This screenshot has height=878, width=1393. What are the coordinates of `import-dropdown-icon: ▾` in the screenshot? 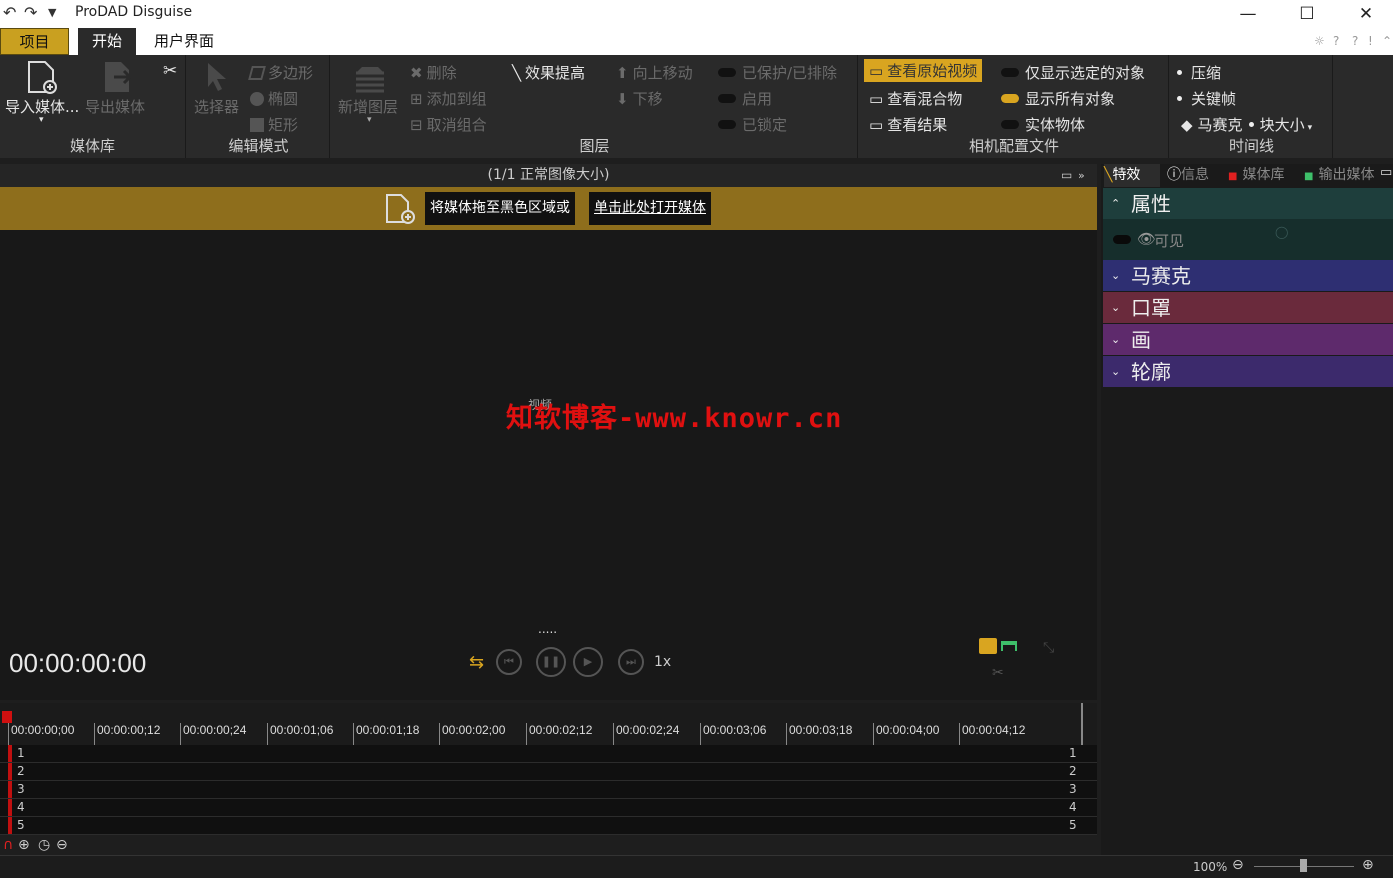 It's located at (41, 120).